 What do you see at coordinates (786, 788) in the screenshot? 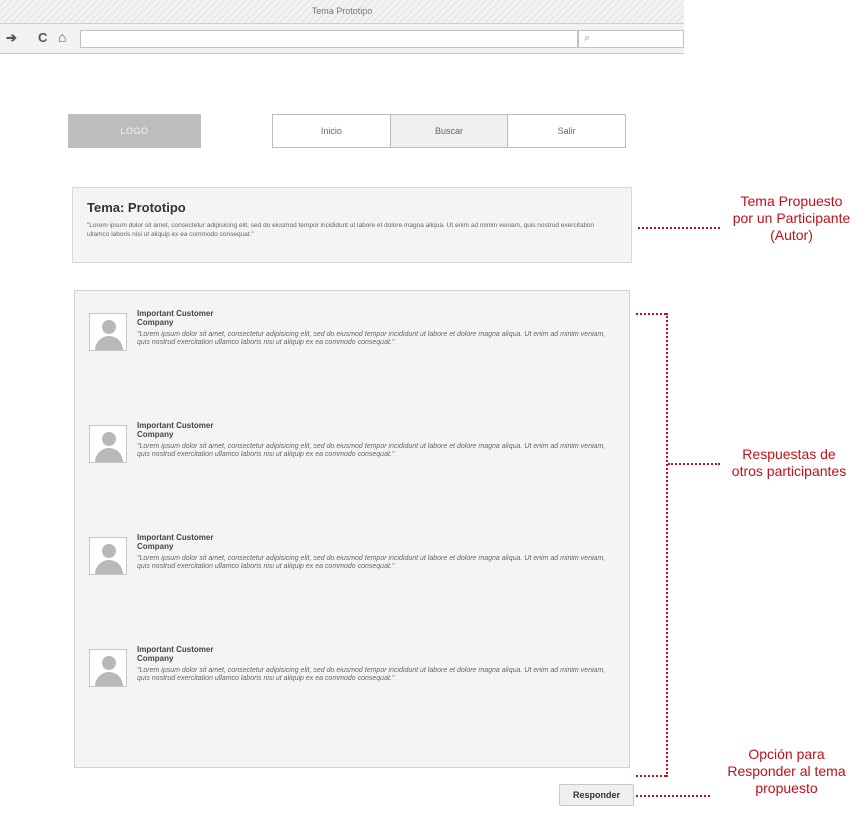
I see `reply-annotation-line: propuesto` at bounding box center [786, 788].